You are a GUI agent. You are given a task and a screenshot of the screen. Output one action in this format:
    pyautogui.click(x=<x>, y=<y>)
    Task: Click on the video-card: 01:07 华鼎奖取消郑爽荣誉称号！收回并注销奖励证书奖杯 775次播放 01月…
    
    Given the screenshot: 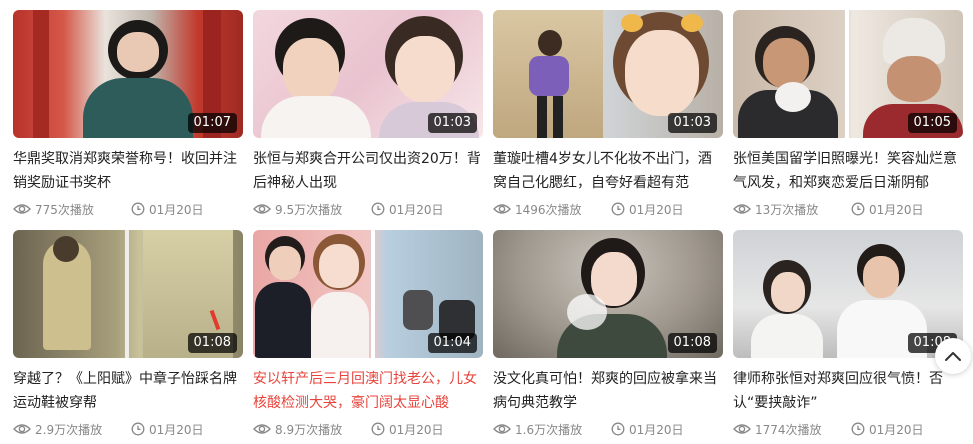 What is the action you would take?
    pyautogui.click(x=128, y=113)
    